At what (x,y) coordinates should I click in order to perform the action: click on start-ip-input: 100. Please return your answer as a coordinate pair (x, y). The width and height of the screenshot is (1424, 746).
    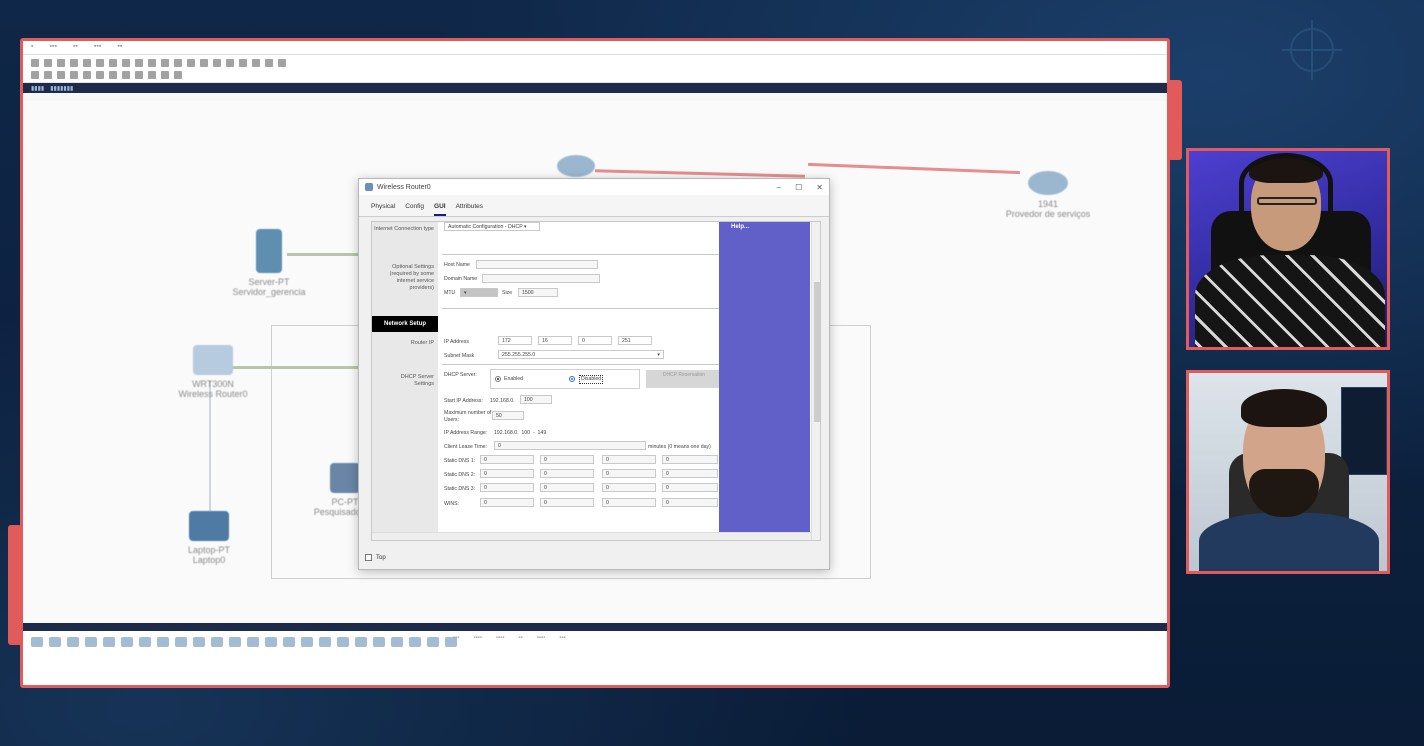
    Looking at the image, I should click on (536, 399).